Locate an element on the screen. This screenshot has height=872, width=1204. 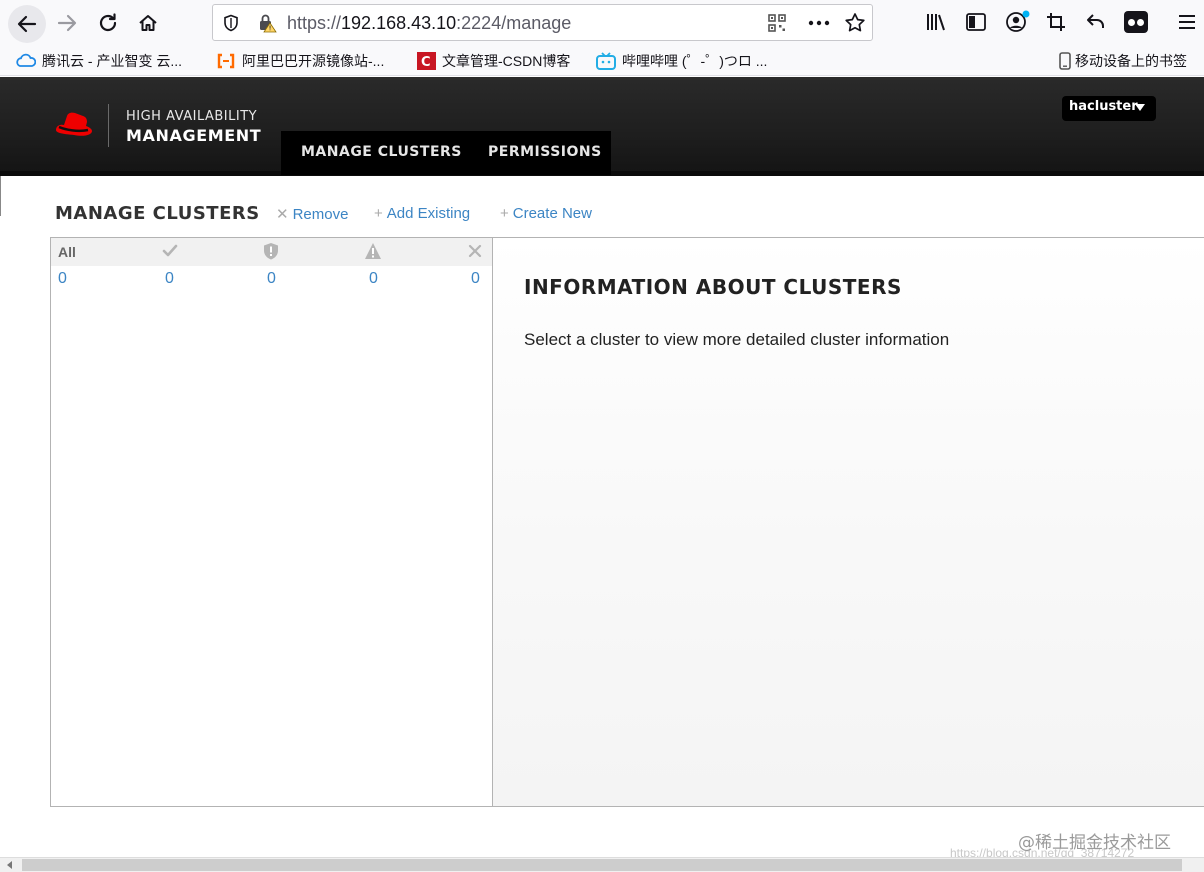
bookmark-label: 移动设备上的书签 is located at coordinates (1131, 61).